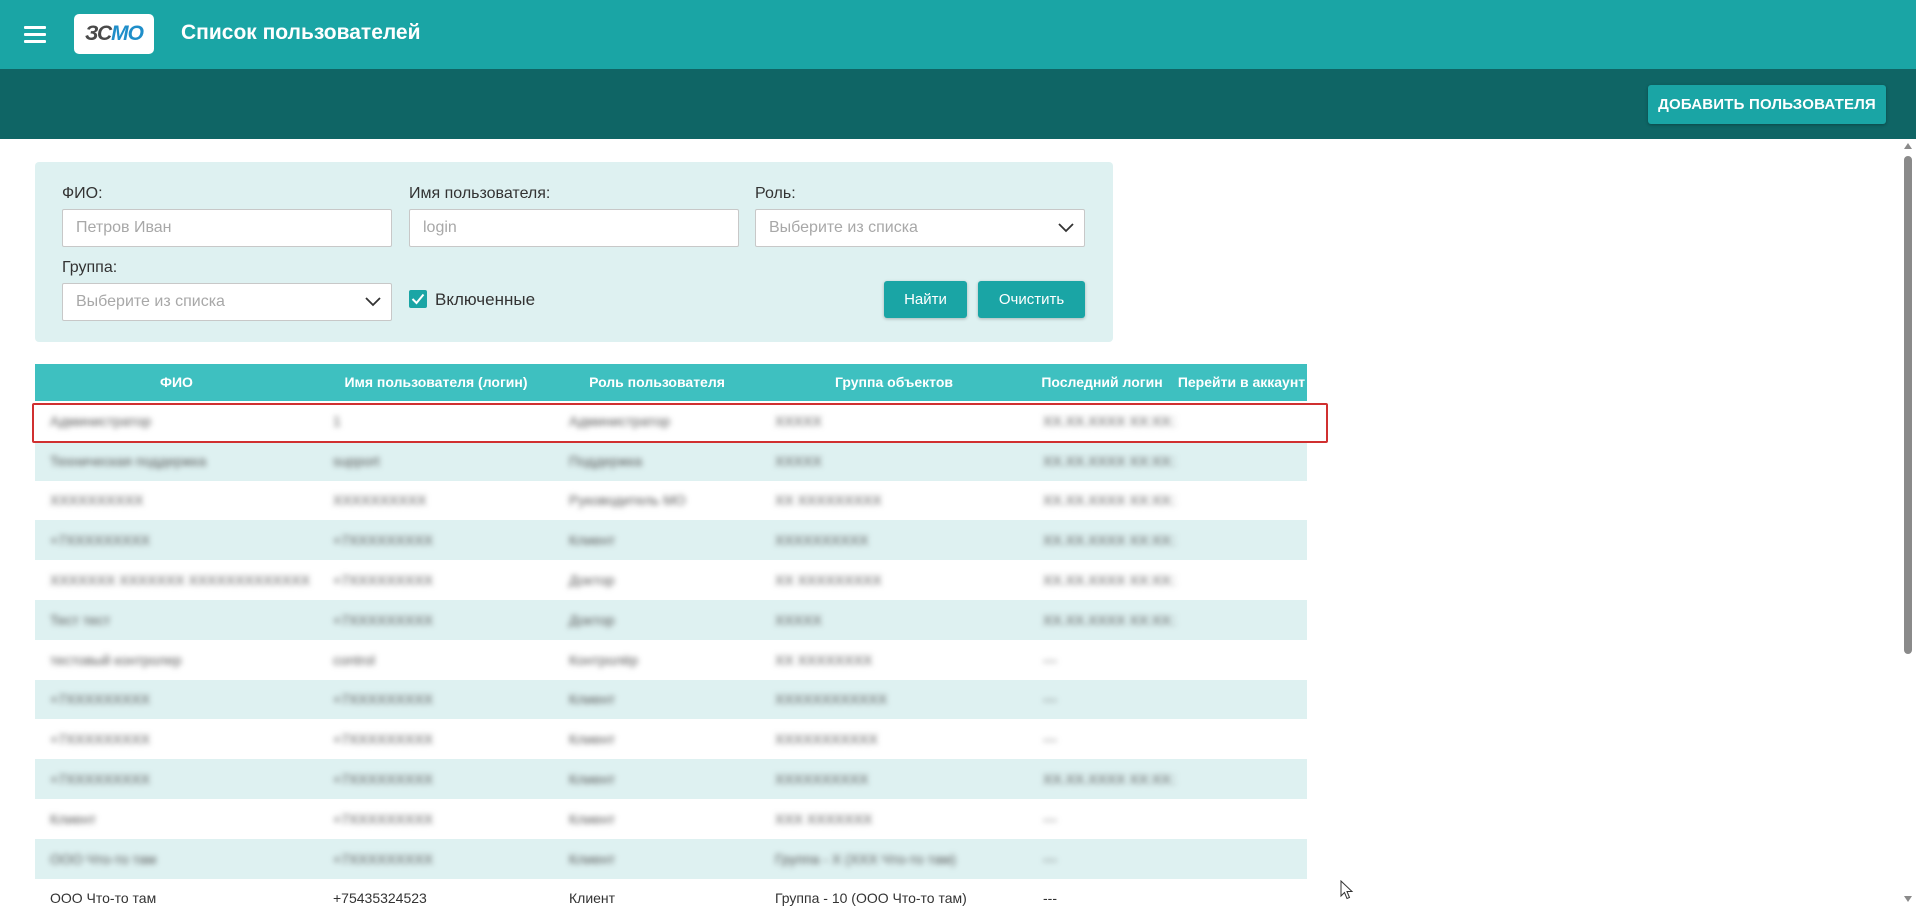  Describe the element at coordinates (657, 382) in the screenshot. I see `column-header-role: Роль пользователя` at that location.